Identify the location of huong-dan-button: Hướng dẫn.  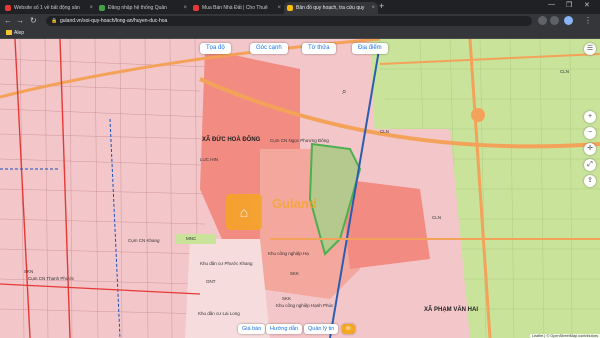
(284, 329).